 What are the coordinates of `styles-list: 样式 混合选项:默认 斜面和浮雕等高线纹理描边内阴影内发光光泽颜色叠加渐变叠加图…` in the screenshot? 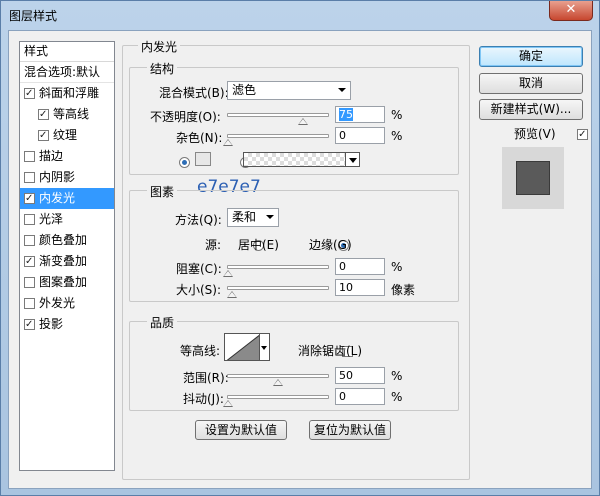 It's located at (67, 256).